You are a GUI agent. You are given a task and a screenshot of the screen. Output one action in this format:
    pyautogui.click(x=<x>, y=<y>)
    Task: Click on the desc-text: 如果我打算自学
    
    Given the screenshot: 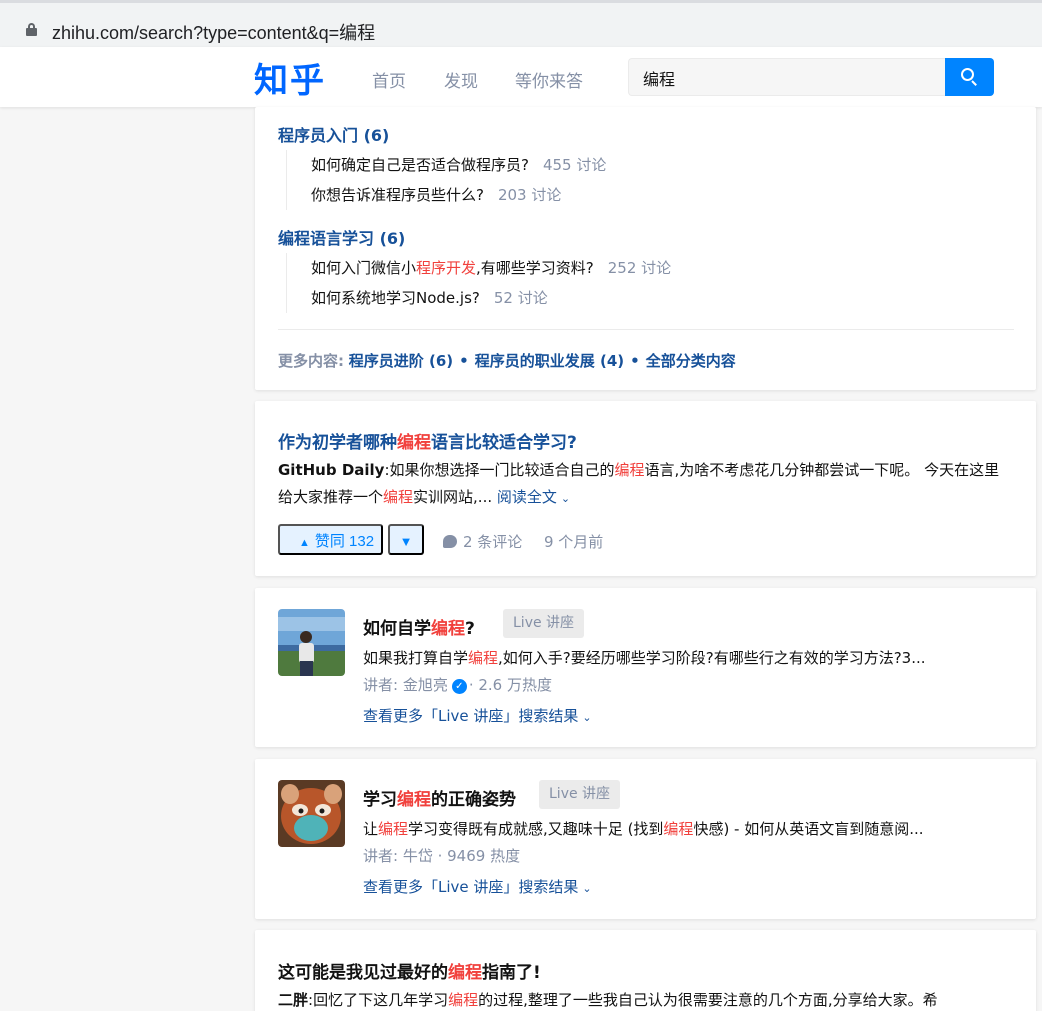 What is the action you would take?
    pyautogui.click(x=416, y=658)
    